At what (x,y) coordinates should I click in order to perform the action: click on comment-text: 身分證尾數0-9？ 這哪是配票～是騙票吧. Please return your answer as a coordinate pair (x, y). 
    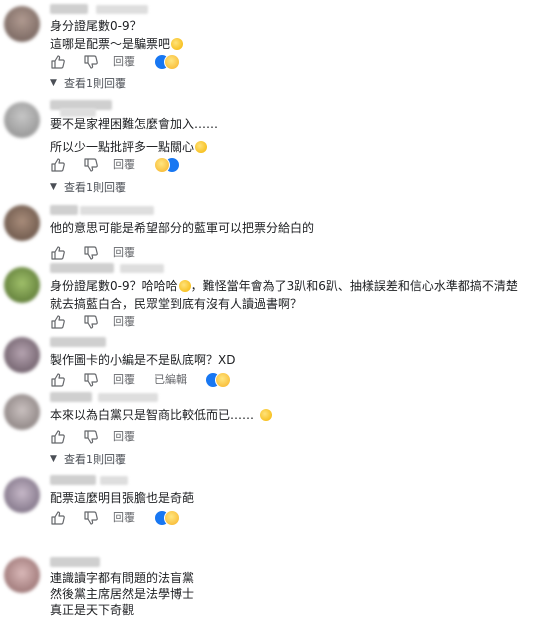
    Looking at the image, I should click on (117, 35).